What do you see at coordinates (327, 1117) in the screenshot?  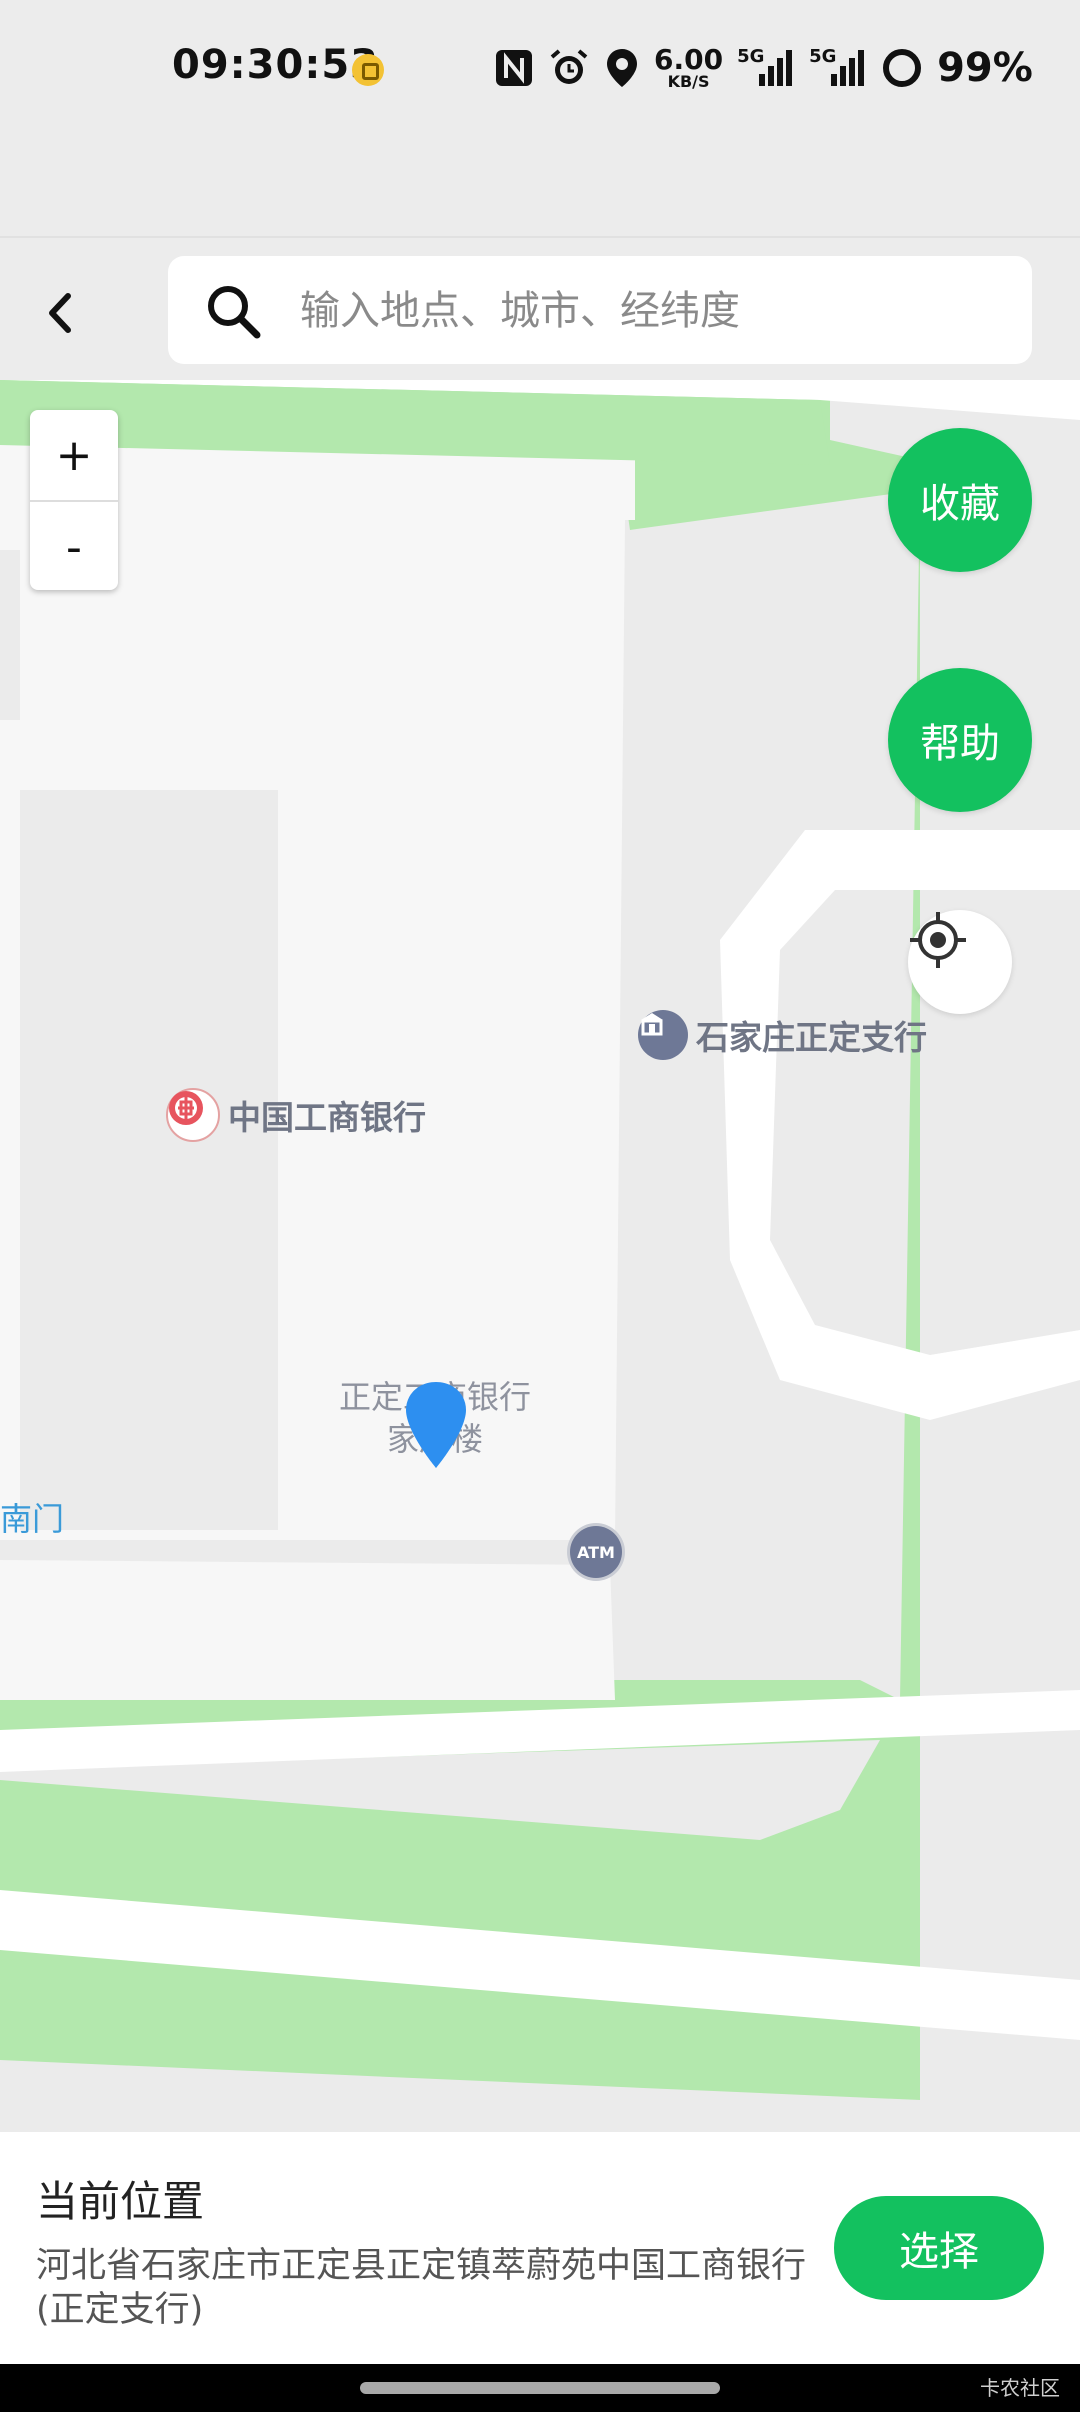 I see `poi-label: 中国工商银行` at bounding box center [327, 1117].